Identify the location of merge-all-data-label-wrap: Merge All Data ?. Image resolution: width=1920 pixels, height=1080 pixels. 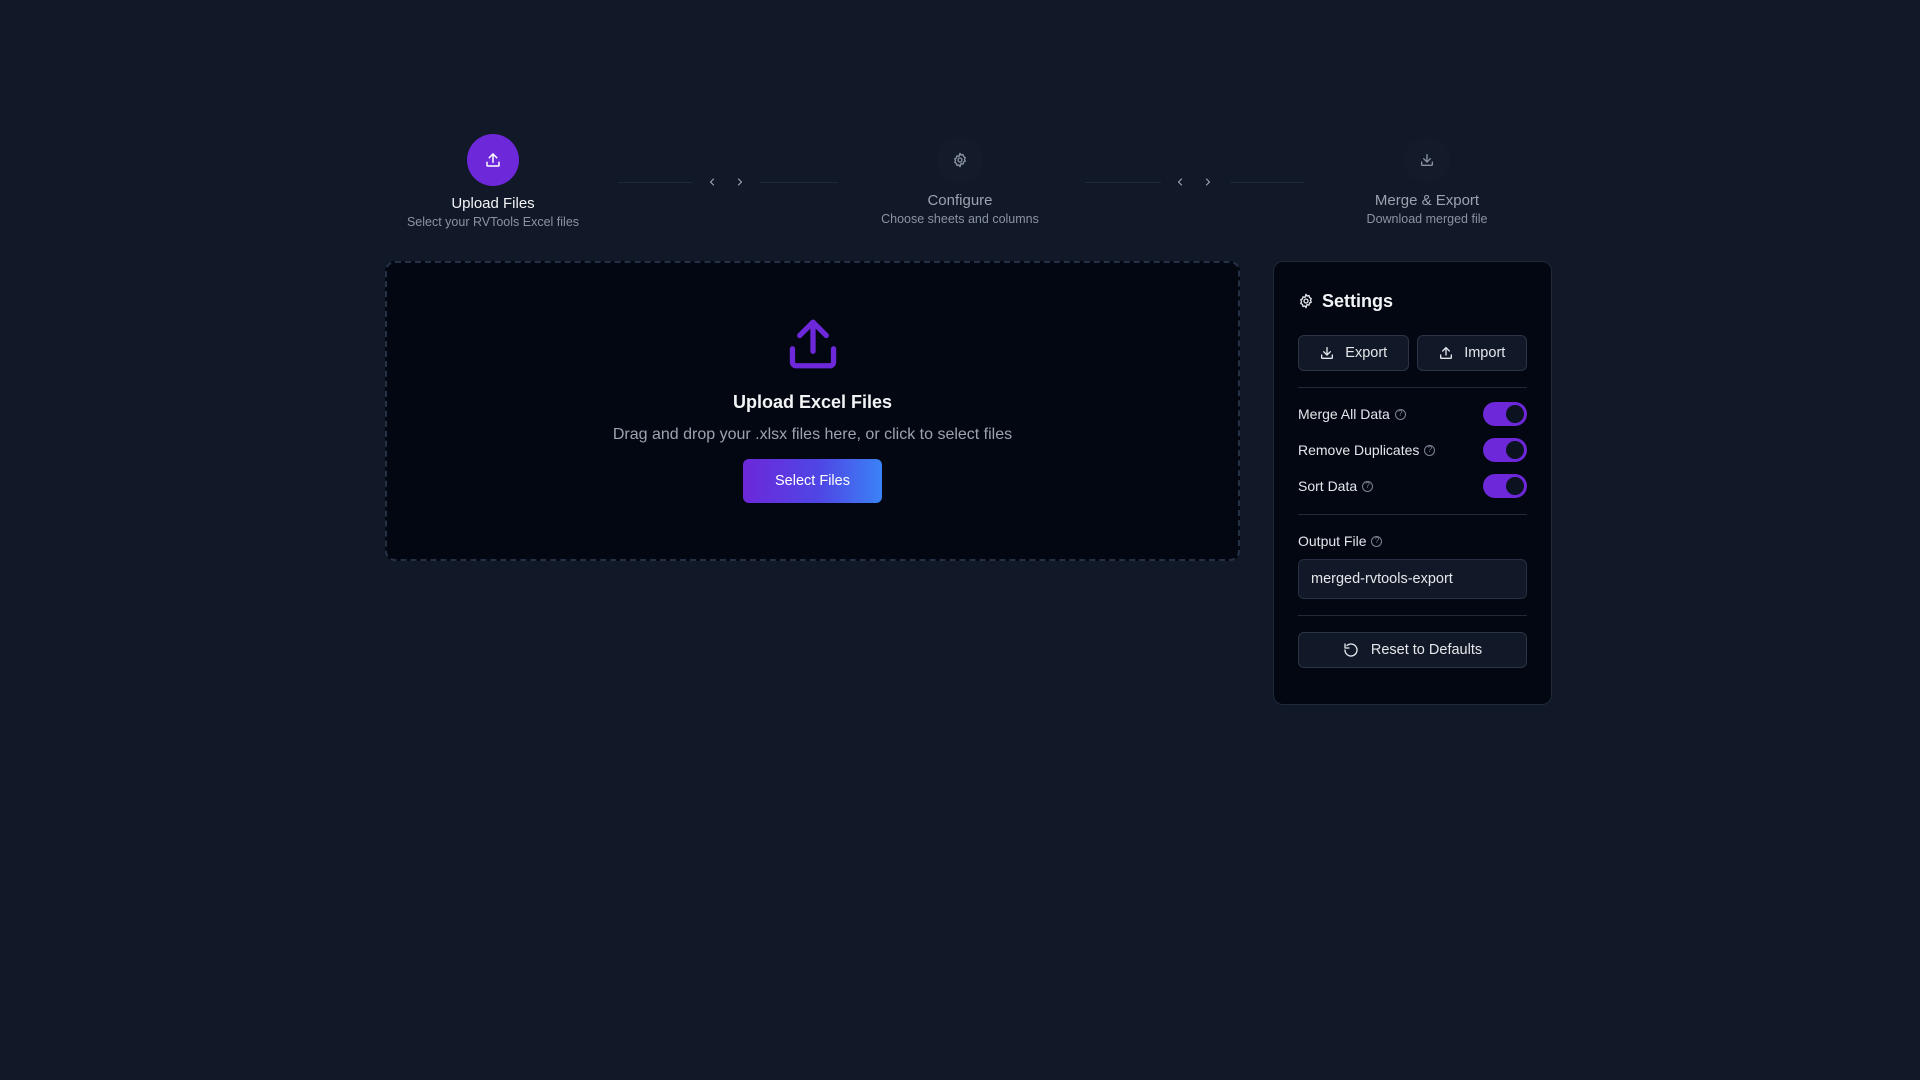
(1352, 414).